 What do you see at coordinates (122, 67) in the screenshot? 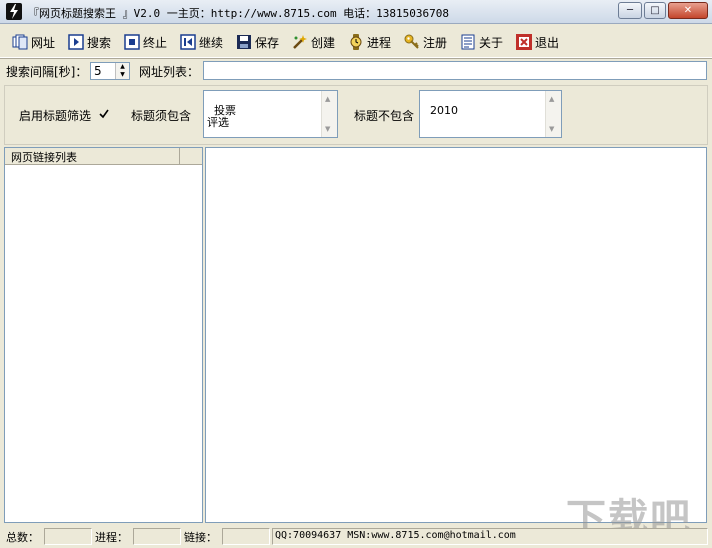
I see `spin-up-icon: ▲` at bounding box center [122, 67].